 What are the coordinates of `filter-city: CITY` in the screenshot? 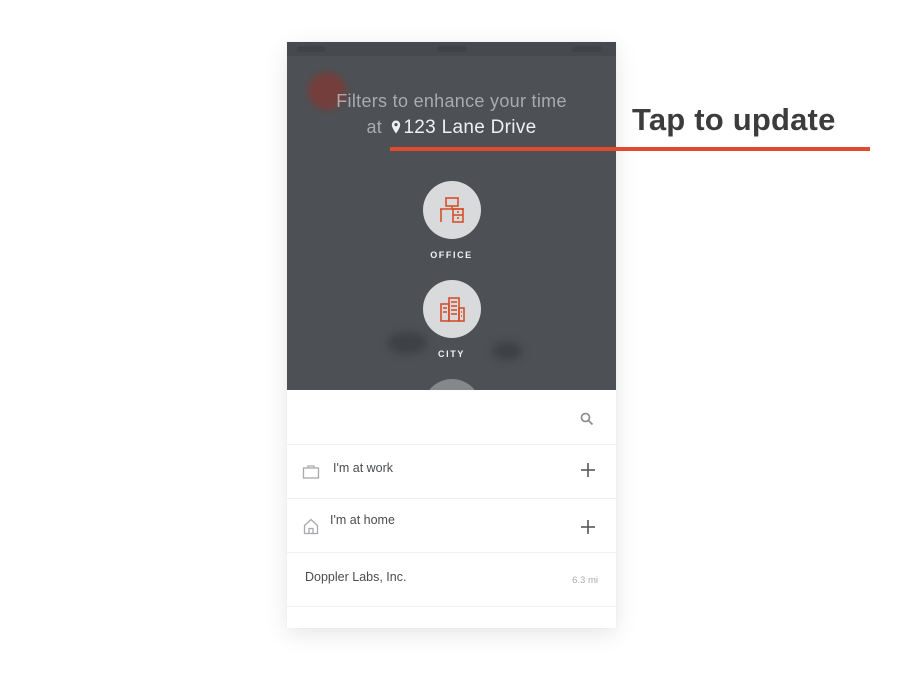 It's located at (451, 319).